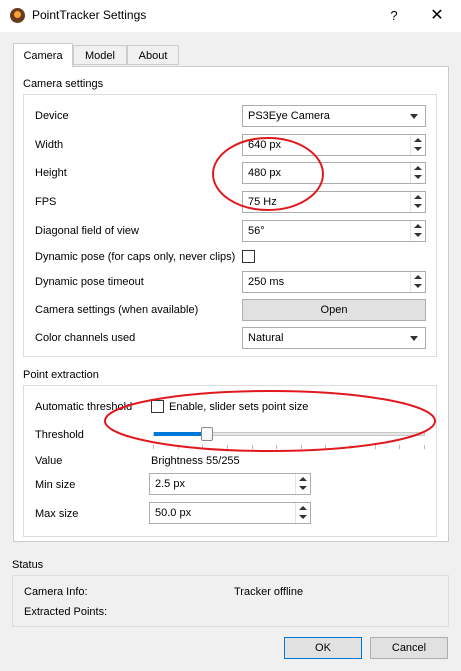 The image size is (461, 671). What do you see at coordinates (28, 565) in the screenshot?
I see `status-group-title: Status` at bounding box center [28, 565].